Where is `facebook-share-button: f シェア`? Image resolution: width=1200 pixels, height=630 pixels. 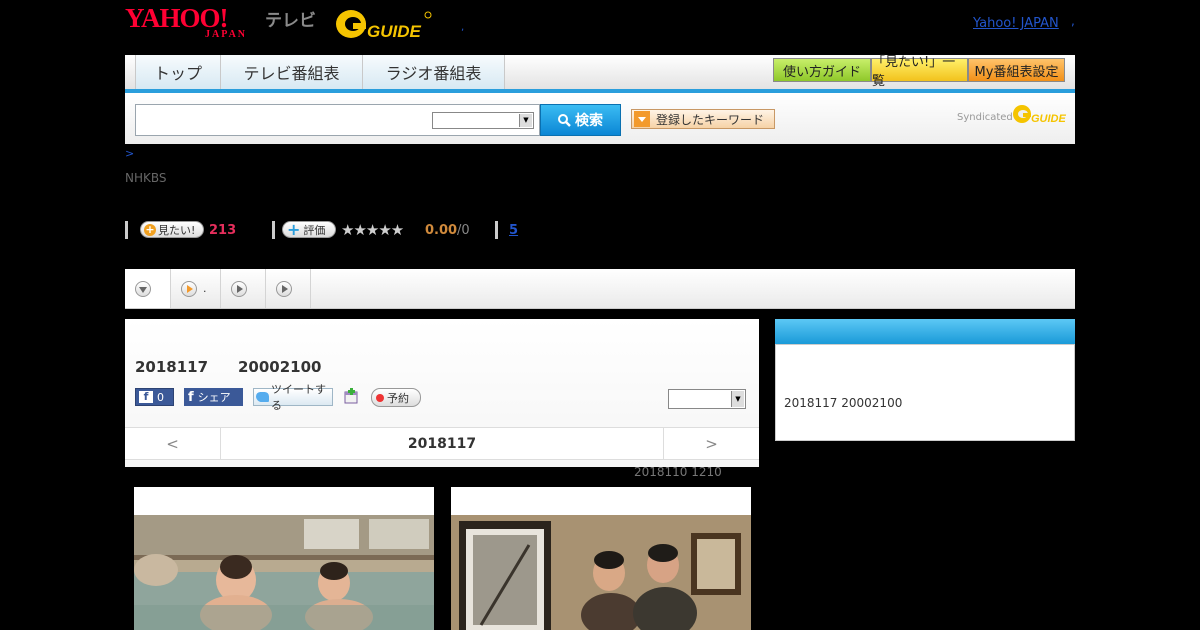
facebook-share-button: f シェア is located at coordinates (213, 397).